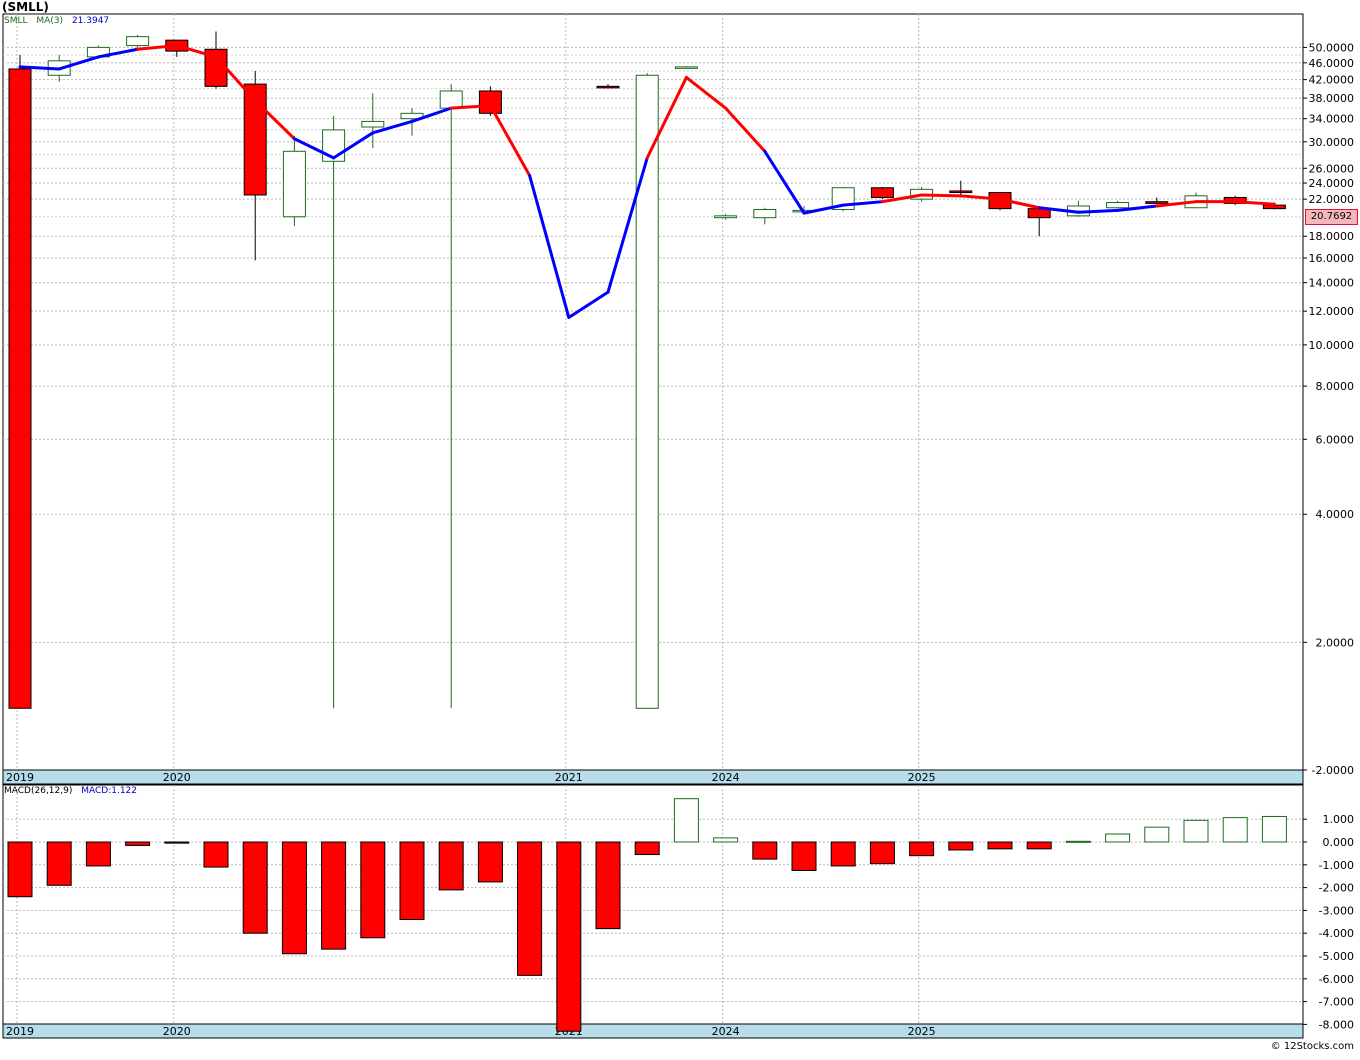 This screenshot has height=1060, width=1360. I want to click on macd-y-tick-label: -2.000, so click(1336, 888).